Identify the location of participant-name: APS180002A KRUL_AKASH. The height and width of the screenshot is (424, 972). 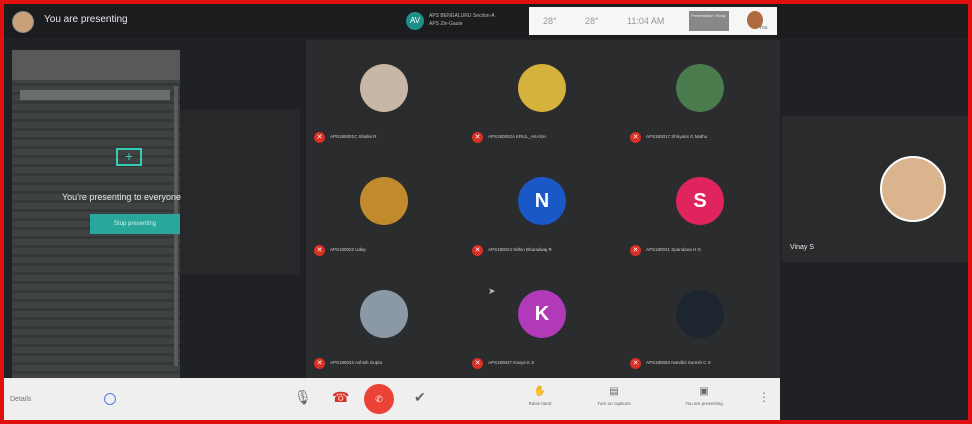
(517, 136).